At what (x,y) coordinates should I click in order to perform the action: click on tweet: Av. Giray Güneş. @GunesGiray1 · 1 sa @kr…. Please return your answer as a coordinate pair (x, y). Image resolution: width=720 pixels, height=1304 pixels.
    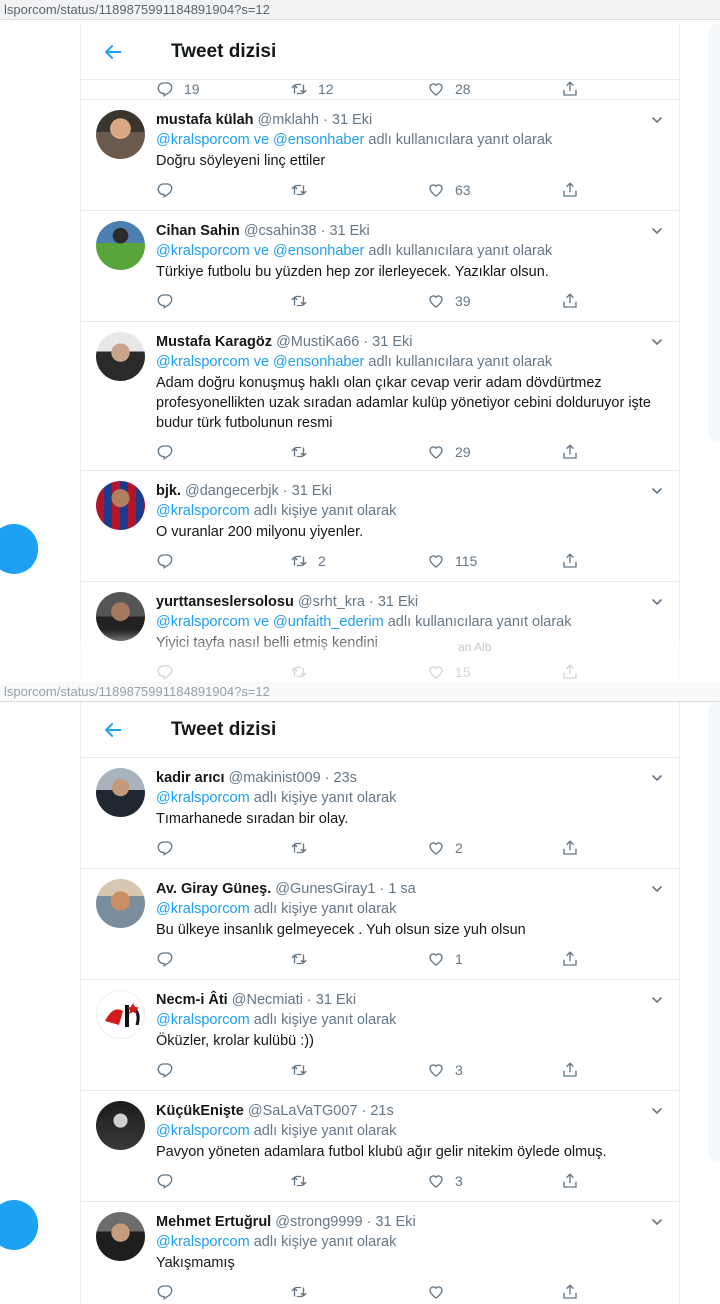
    Looking at the image, I should click on (380, 924).